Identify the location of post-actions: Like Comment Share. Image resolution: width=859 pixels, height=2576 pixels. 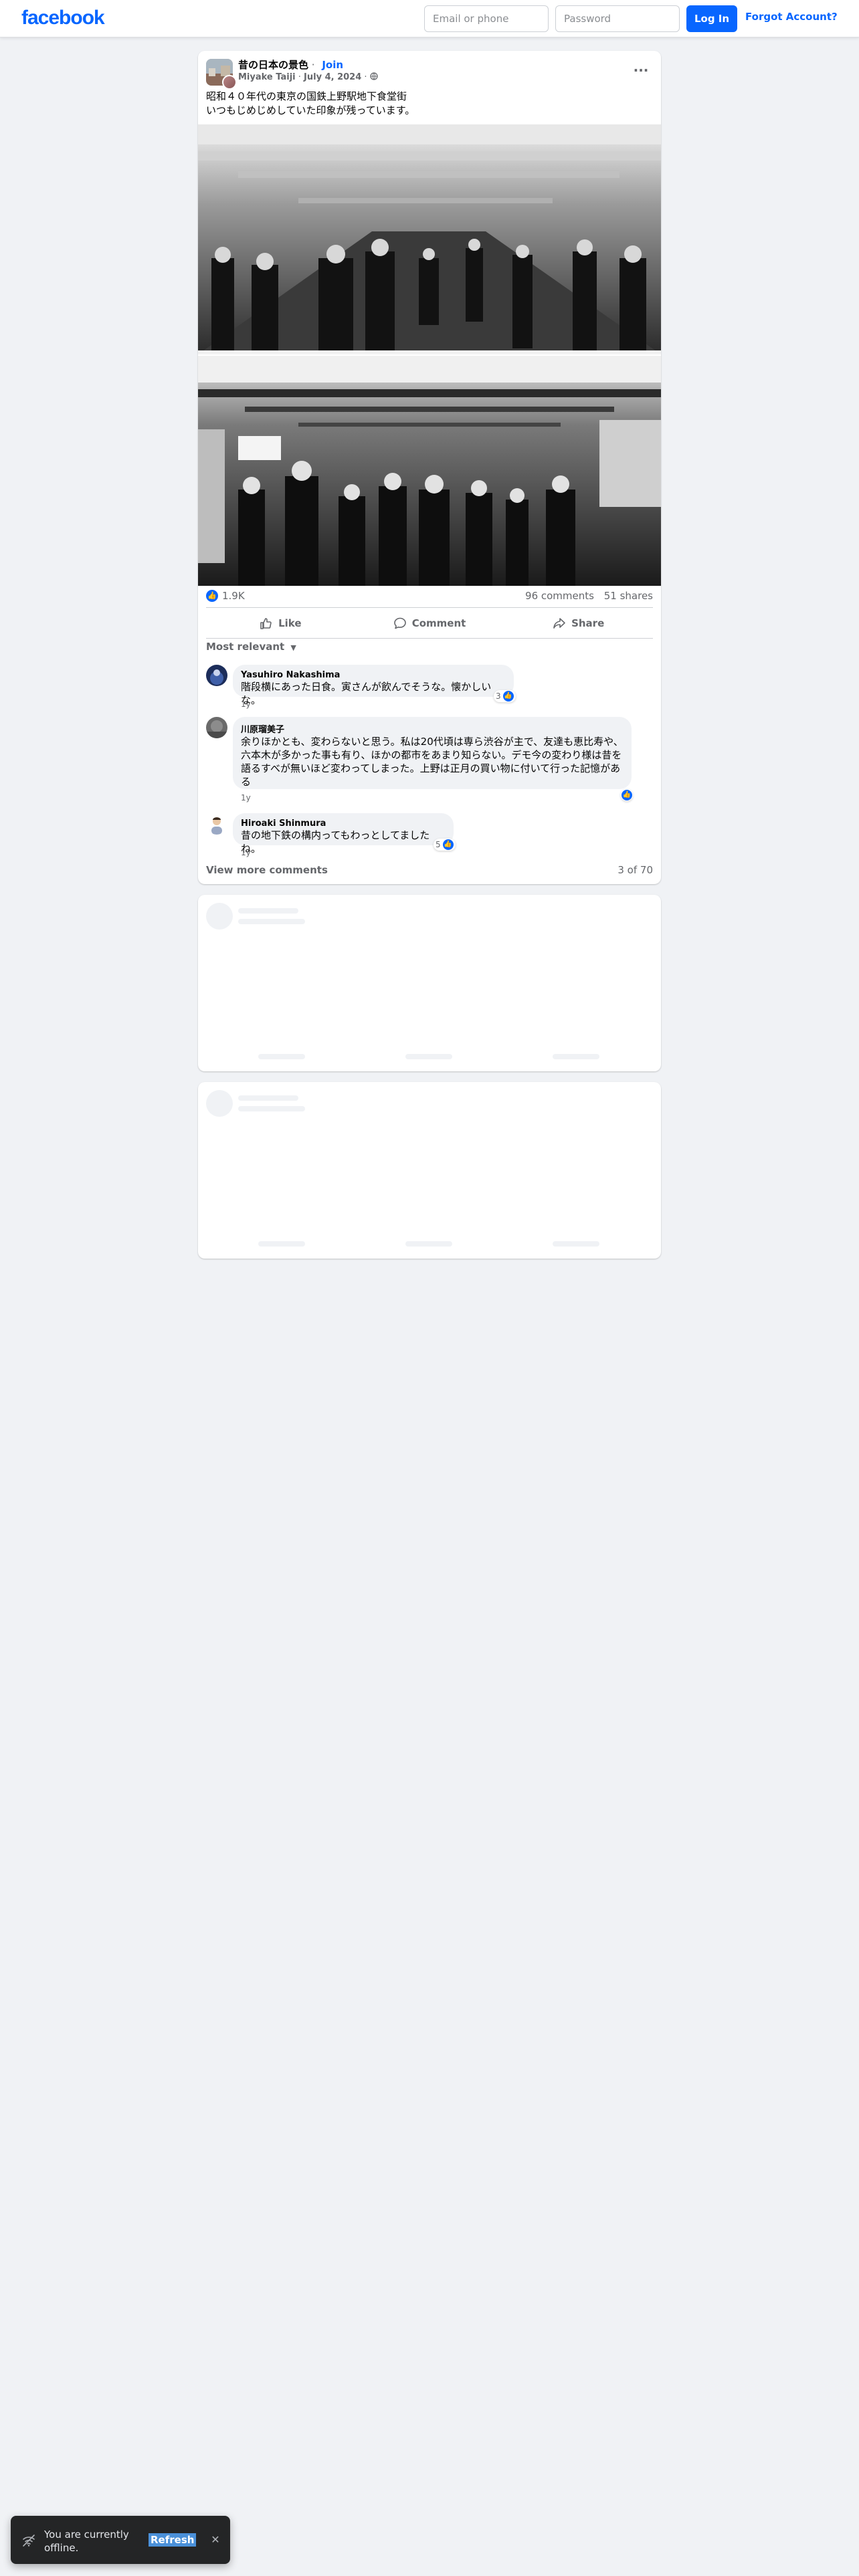
(429, 623).